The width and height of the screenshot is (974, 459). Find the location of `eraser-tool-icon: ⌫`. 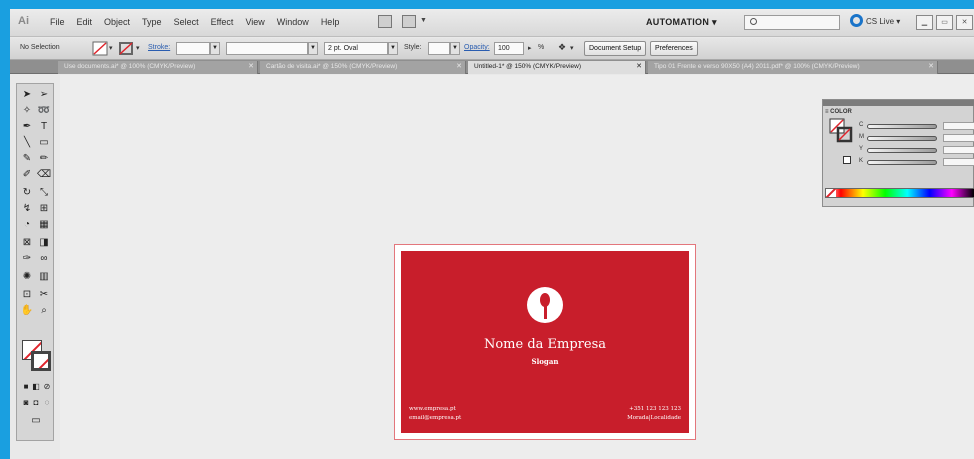

eraser-tool-icon: ⌫ is located at coordinates (44, 175).